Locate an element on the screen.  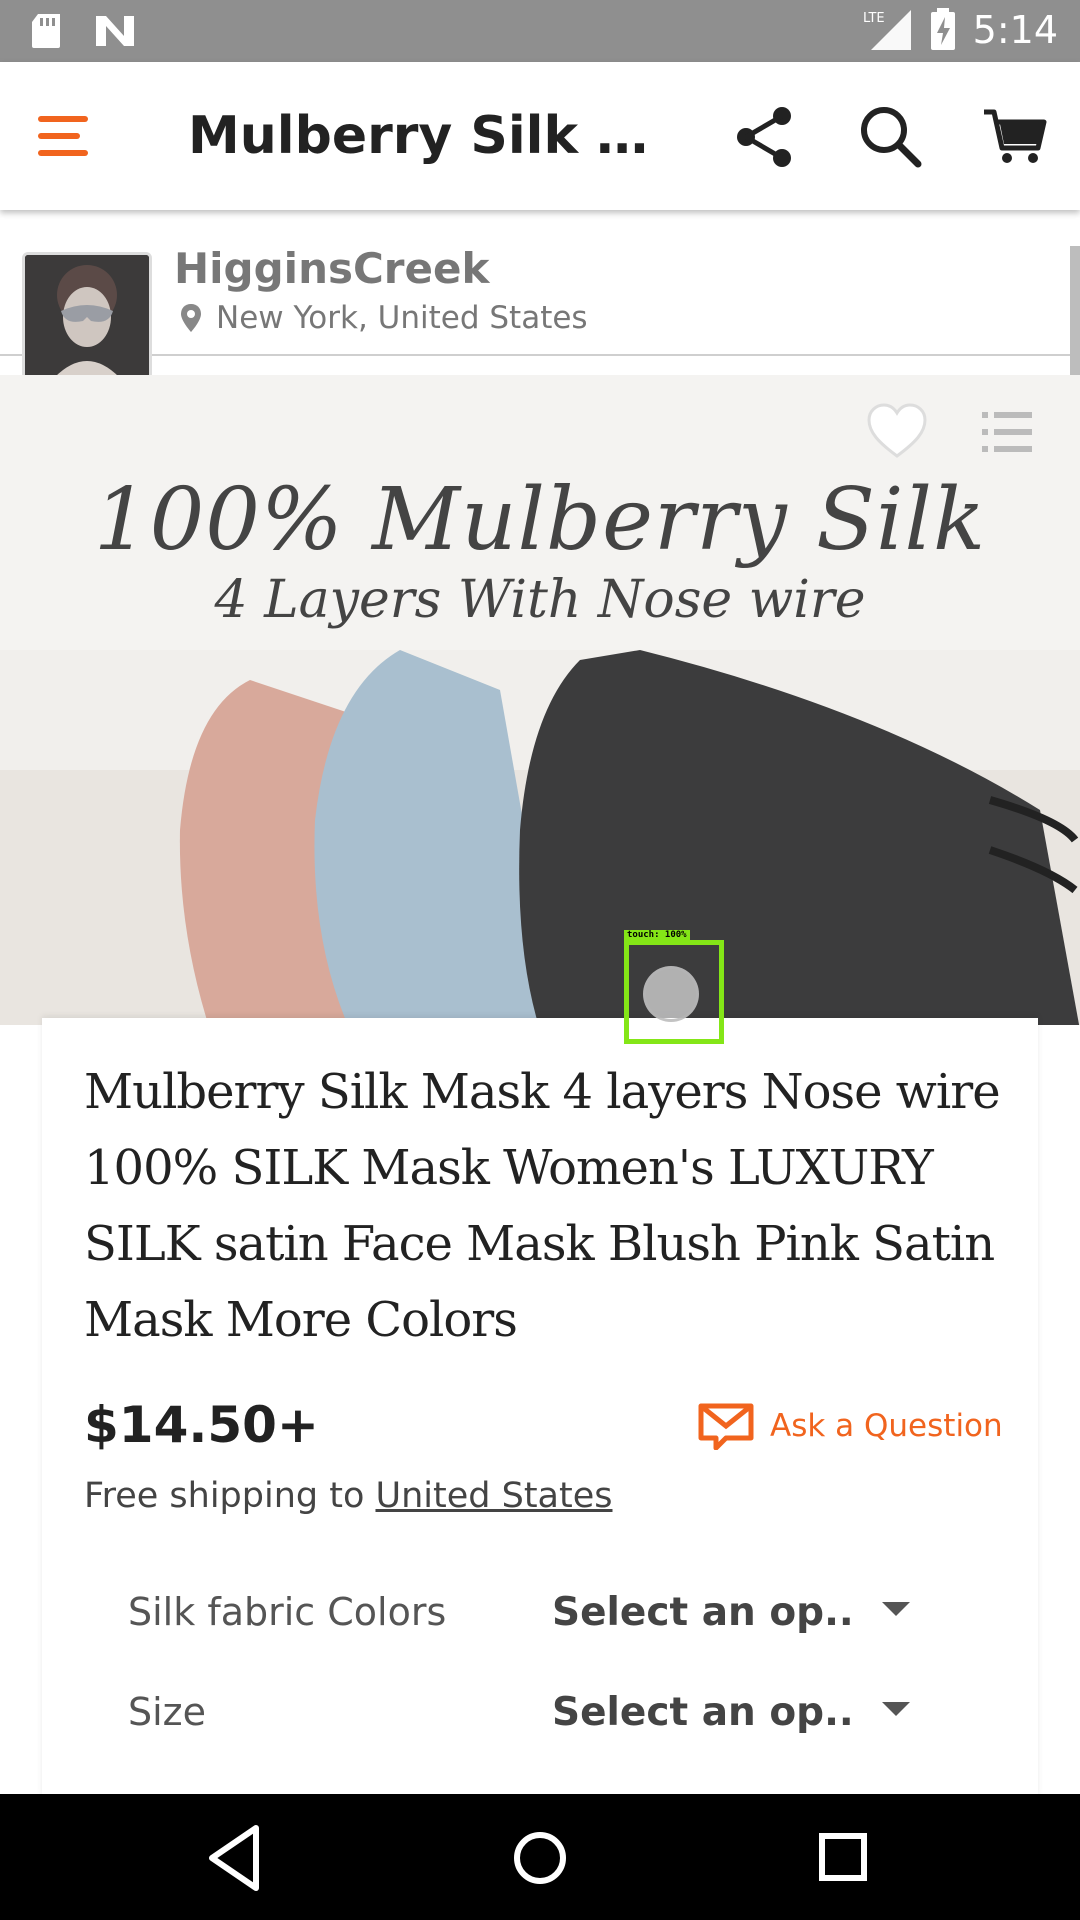
signal-lte-icon: LTE is located at coordinates (887, 30).